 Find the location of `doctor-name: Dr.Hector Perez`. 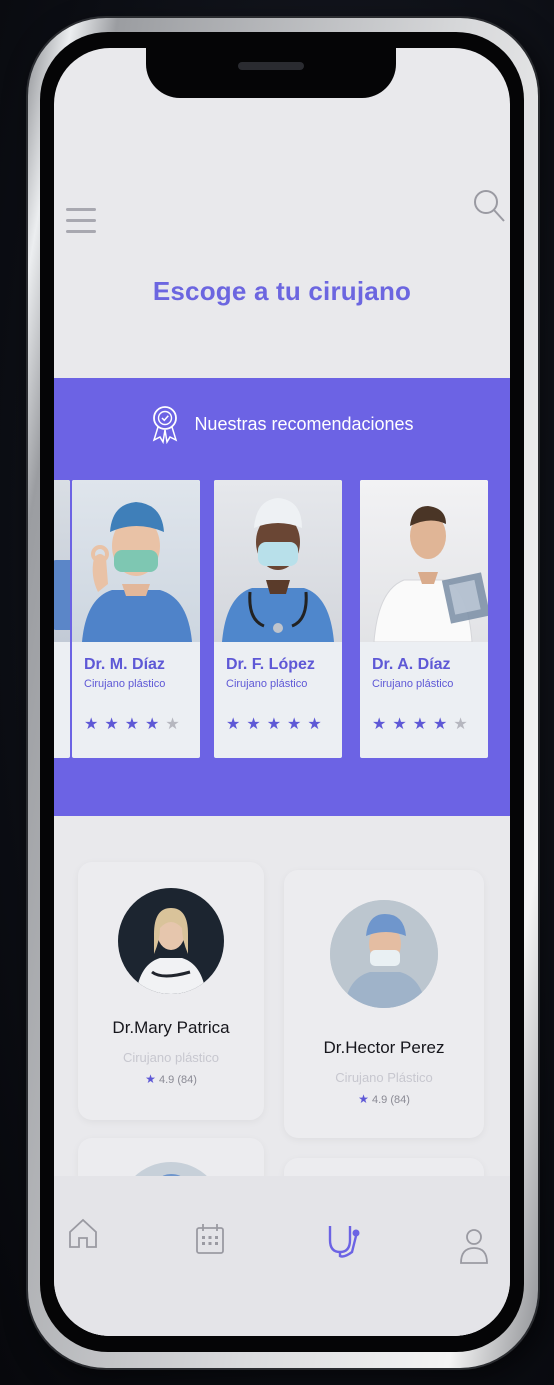

doctor-name: Dr.Hector Perez is located at coordinates (384, 1047).